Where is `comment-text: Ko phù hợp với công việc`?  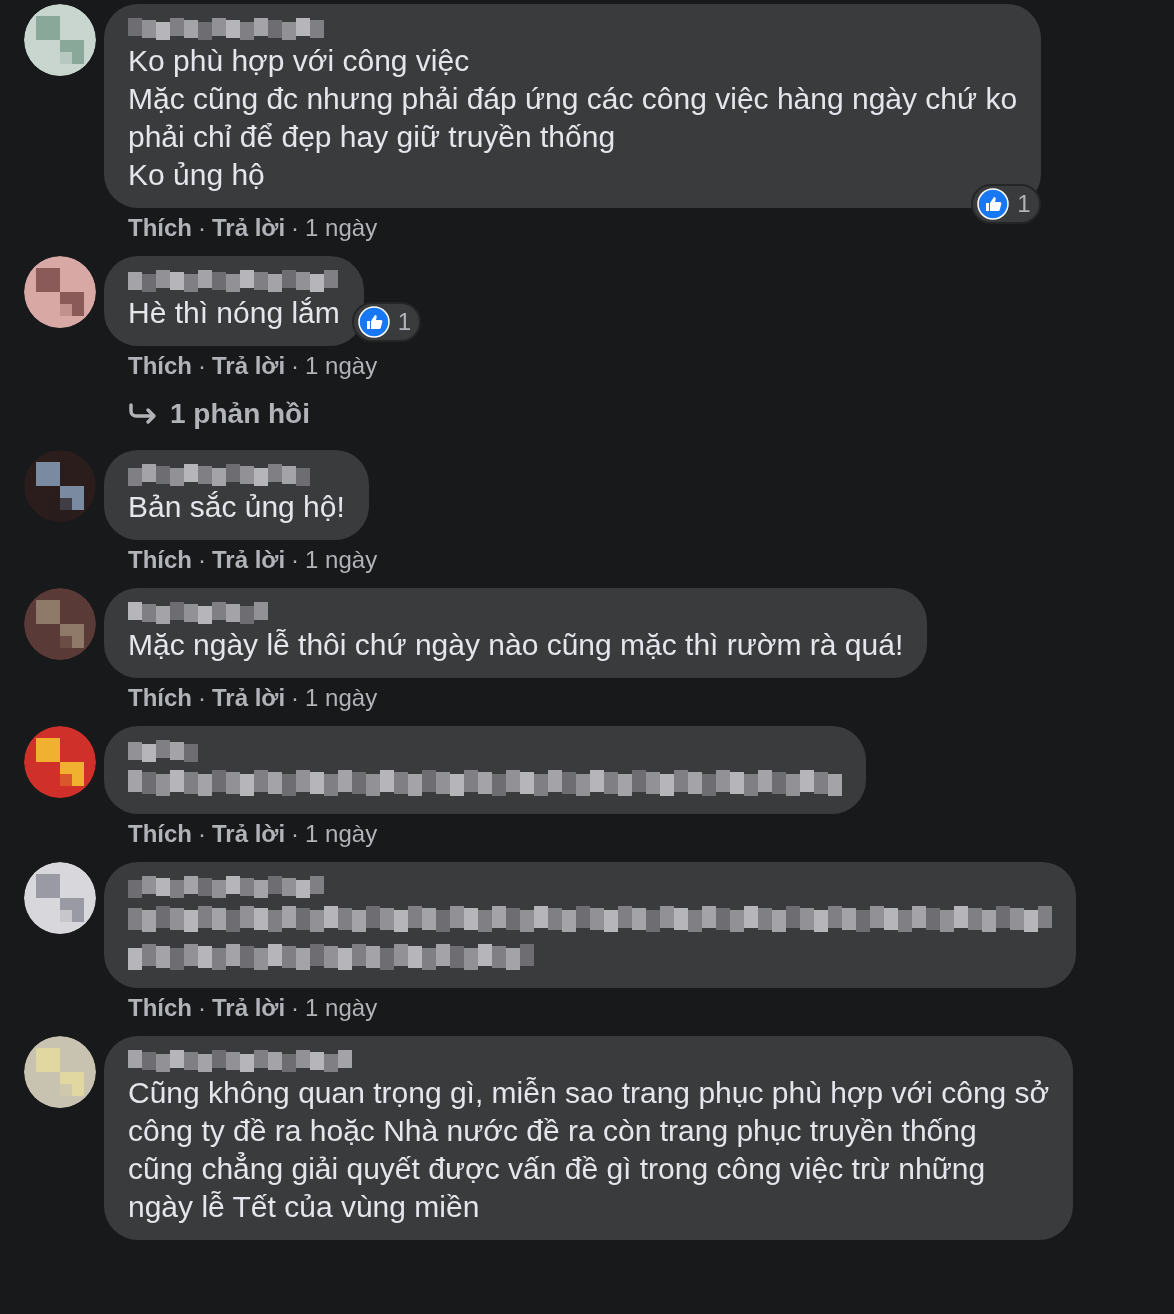 comment-text: Ko phù hợp với công việc is located at coordinates (299, 61).